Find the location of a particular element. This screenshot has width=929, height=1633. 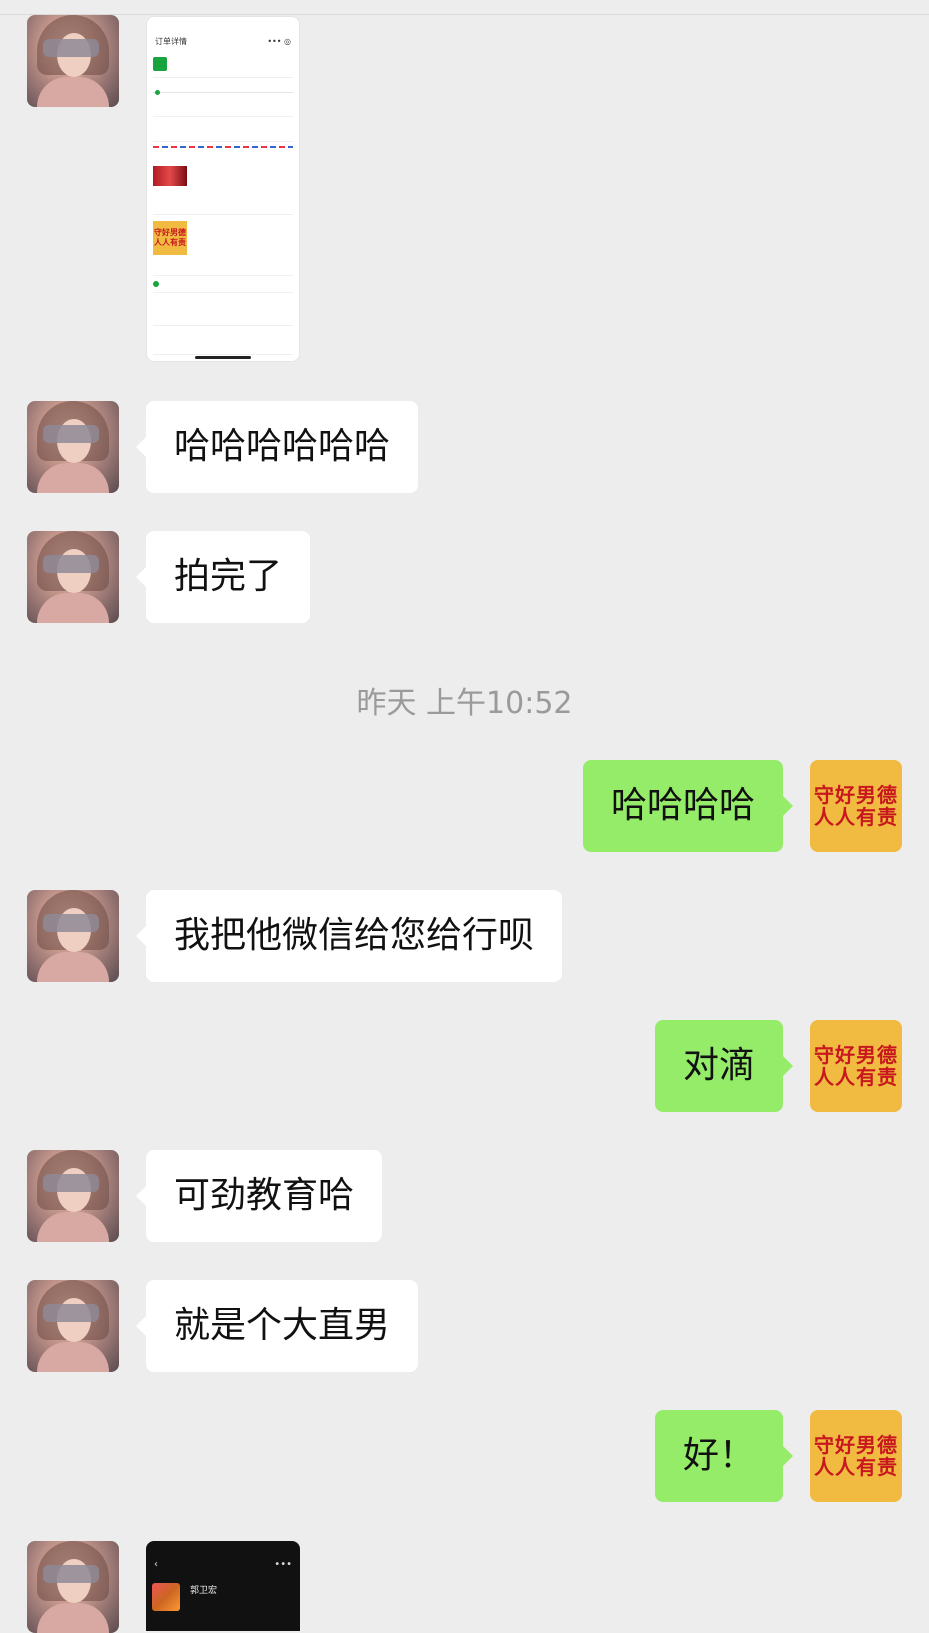

shot2-status-bar is located at coordinates (223, 1548).